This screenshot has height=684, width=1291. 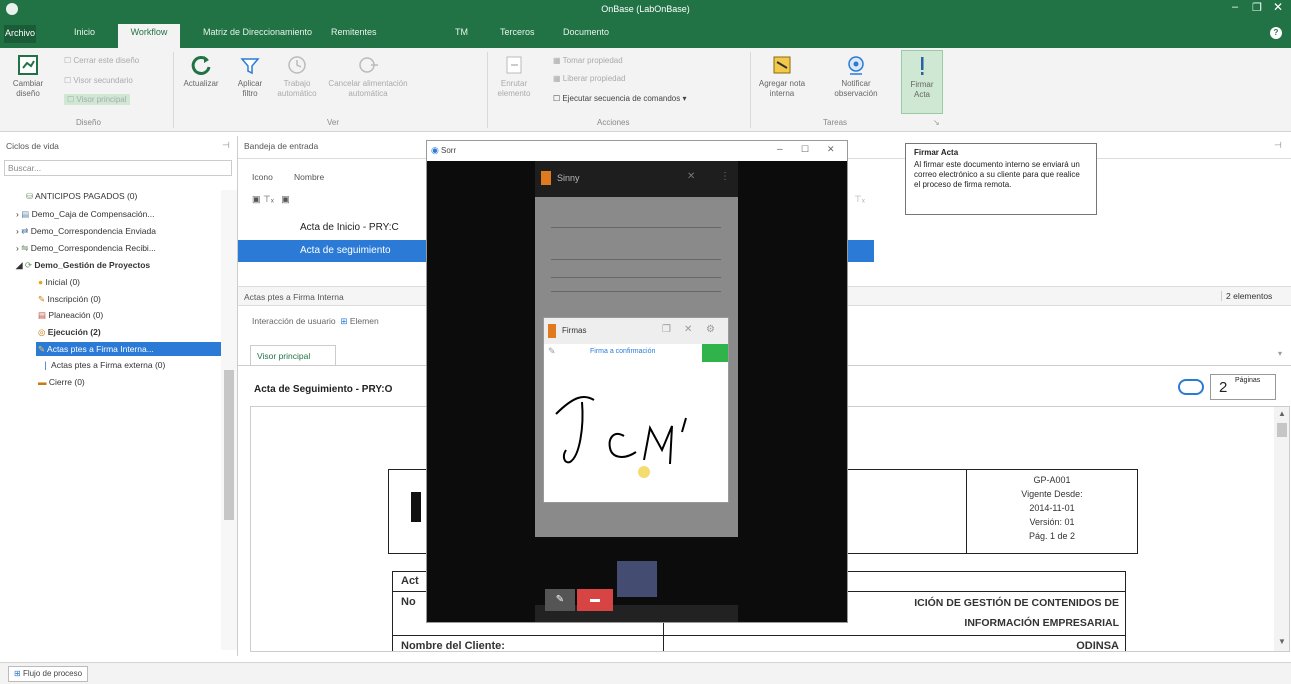 I want to click on col-icono: Icono, so click(x=262, y=177).